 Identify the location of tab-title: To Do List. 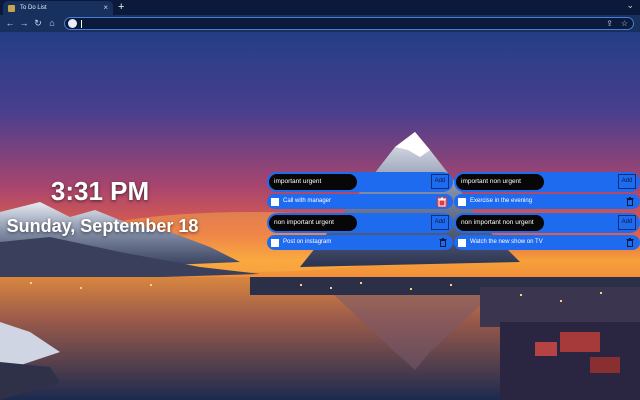
(33, 8).